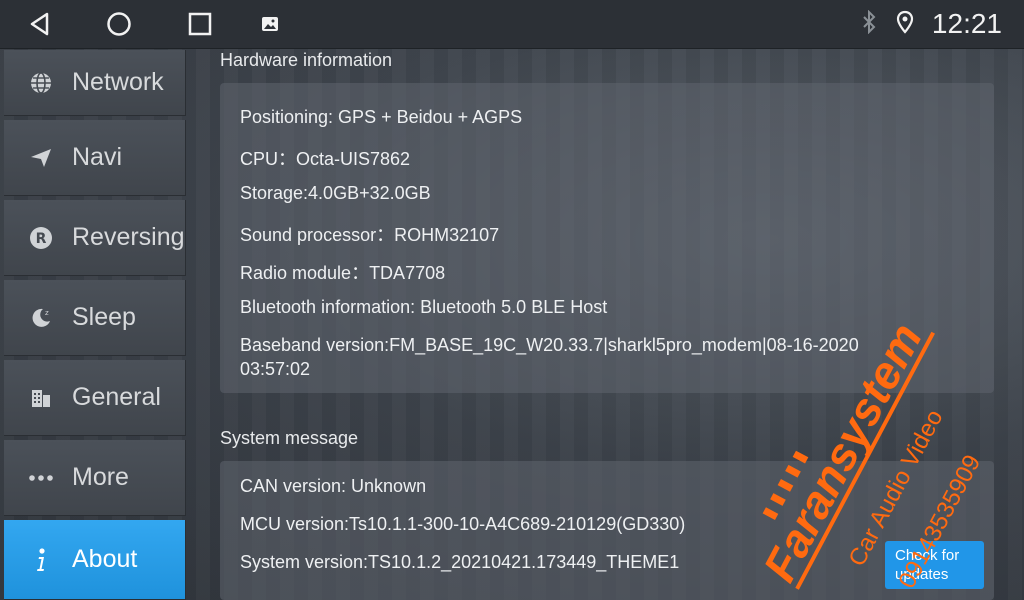  Describe the element at coordinates (966, 23) in the screenshot. I see `clock: 12:21` at that location.